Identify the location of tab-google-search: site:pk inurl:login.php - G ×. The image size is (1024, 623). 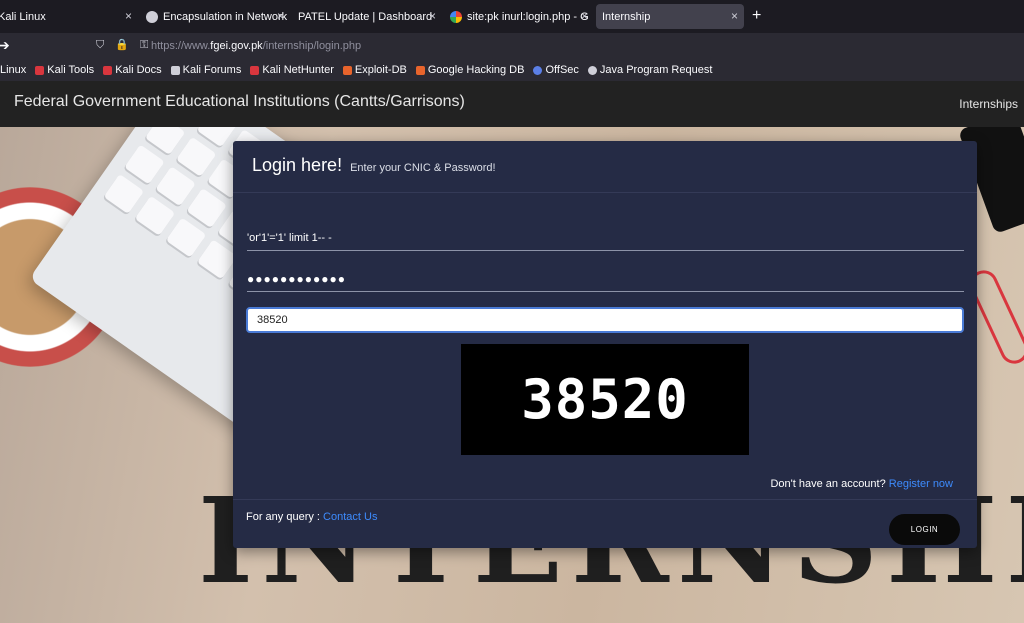
(522, 16).